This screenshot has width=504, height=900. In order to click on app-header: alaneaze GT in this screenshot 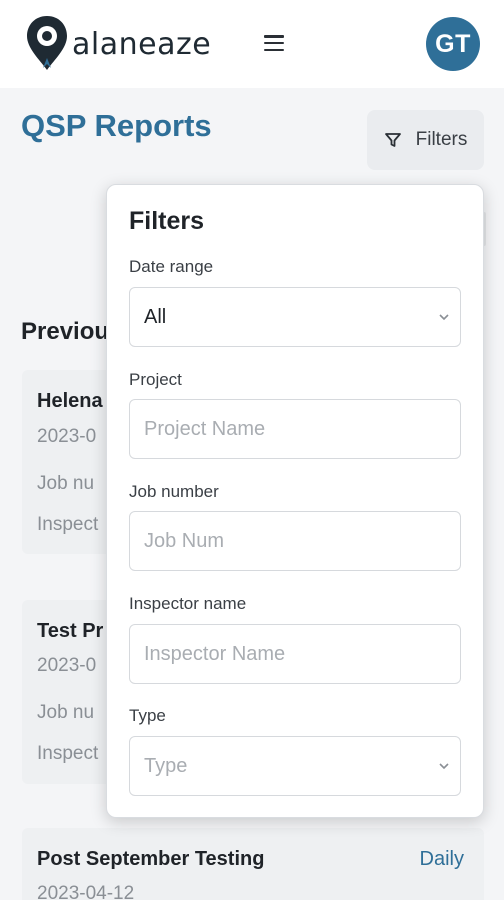, I will do `click(252, 44)`.